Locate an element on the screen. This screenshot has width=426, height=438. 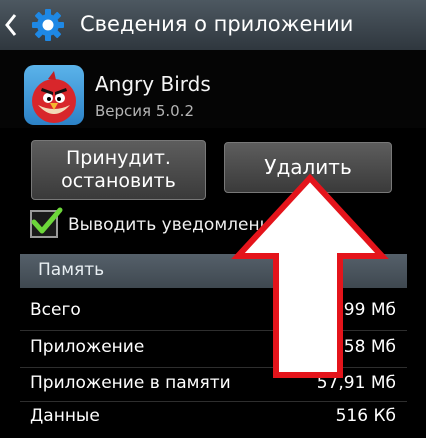
settings-gear-icon is located at coordinates (48, 25).